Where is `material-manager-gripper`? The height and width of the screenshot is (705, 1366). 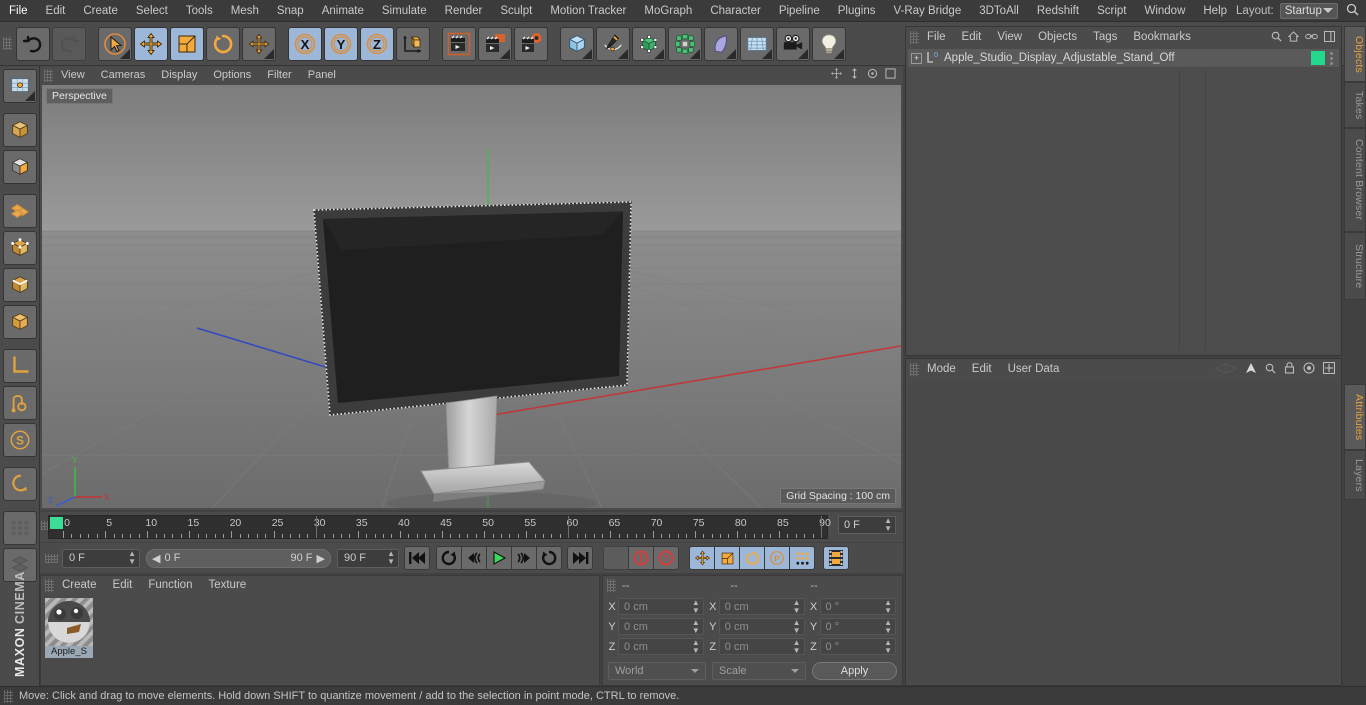
material-manager-gripper is located at coordinates (49, 585).